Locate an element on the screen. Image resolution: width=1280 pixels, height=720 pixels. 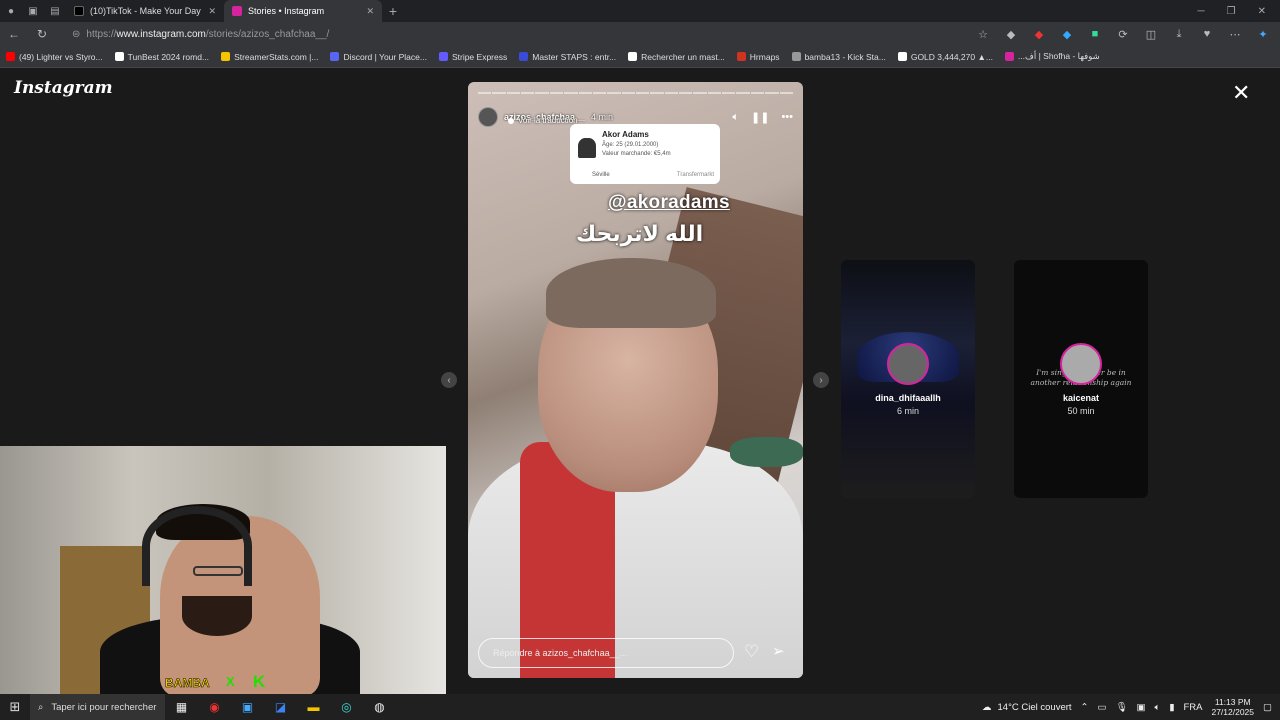
kick-logo: K is located at coordinates (259, 681).